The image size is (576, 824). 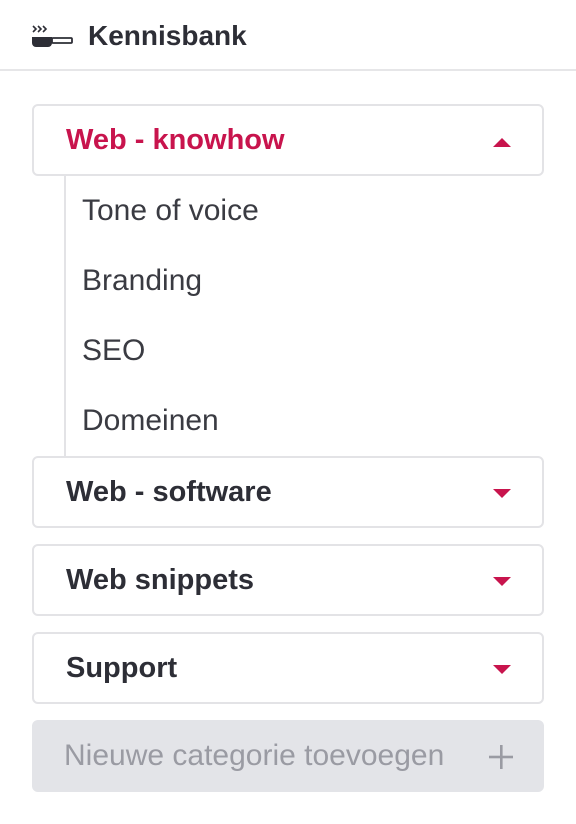 What do you see at coordinates (170, 211) in the screenshot?
I see `subcategory-item-tone-of-voice: Tone of voice` at bounding box center [170, 211].